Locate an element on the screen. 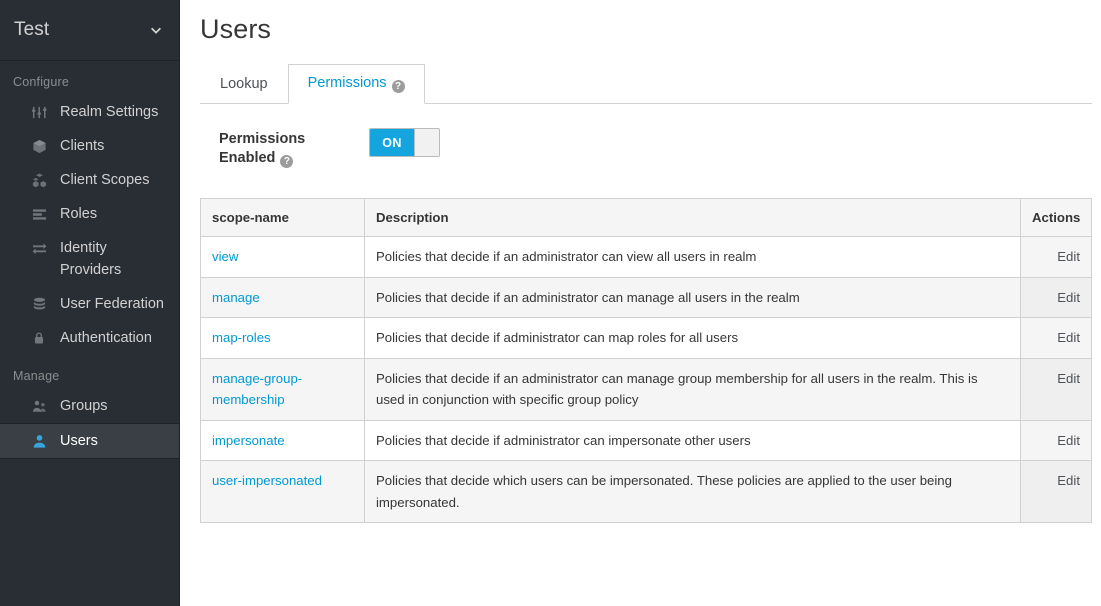 Image resolution: width=1101 pixels, height=606 pixels. tab-label: Permissions is located at coordinates (347, 83).